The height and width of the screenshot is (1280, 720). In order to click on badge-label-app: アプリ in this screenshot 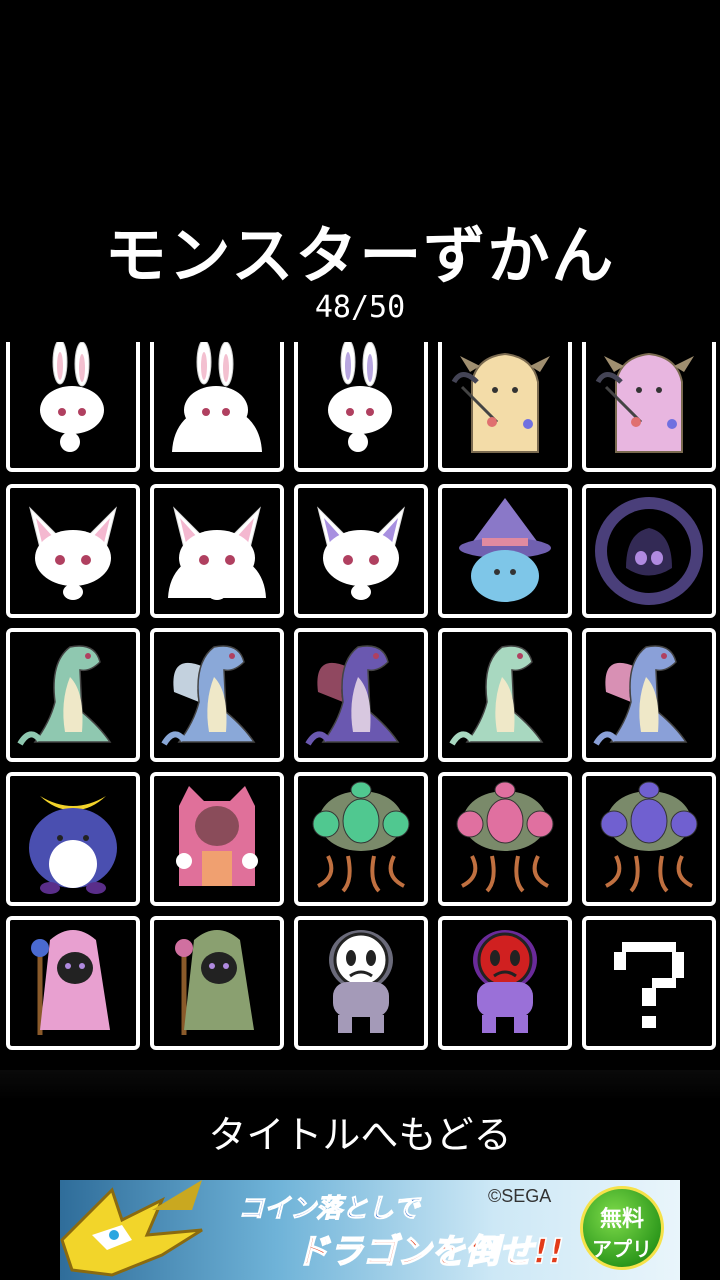, I will do `click(622, 1249)`.